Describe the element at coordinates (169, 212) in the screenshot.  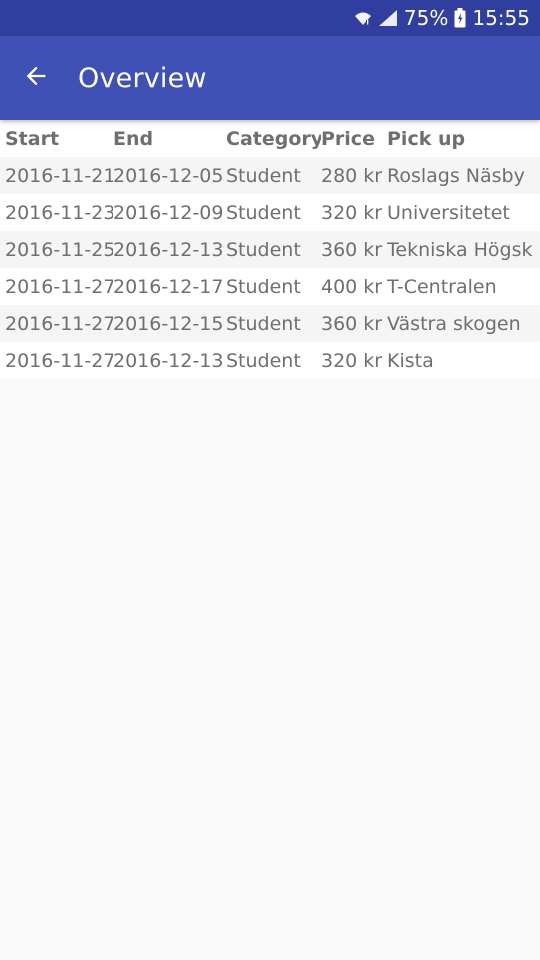
I see `cell-end: 2016-12-09` at that location.